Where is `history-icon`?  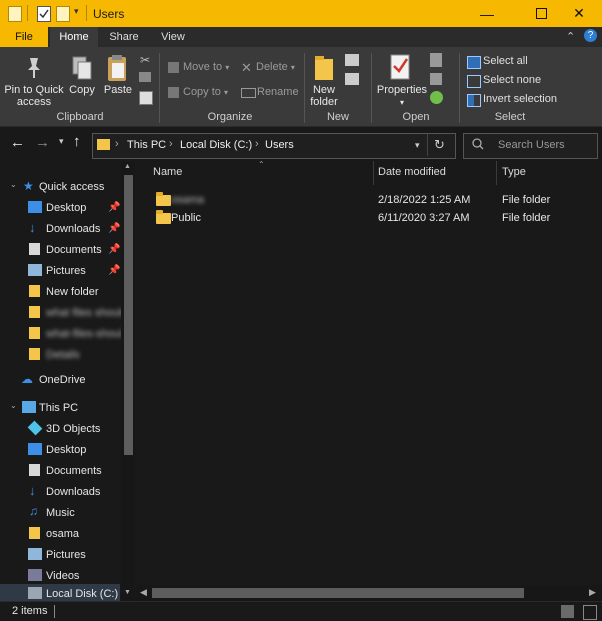 history-icon is located at coordinates (436, 97).